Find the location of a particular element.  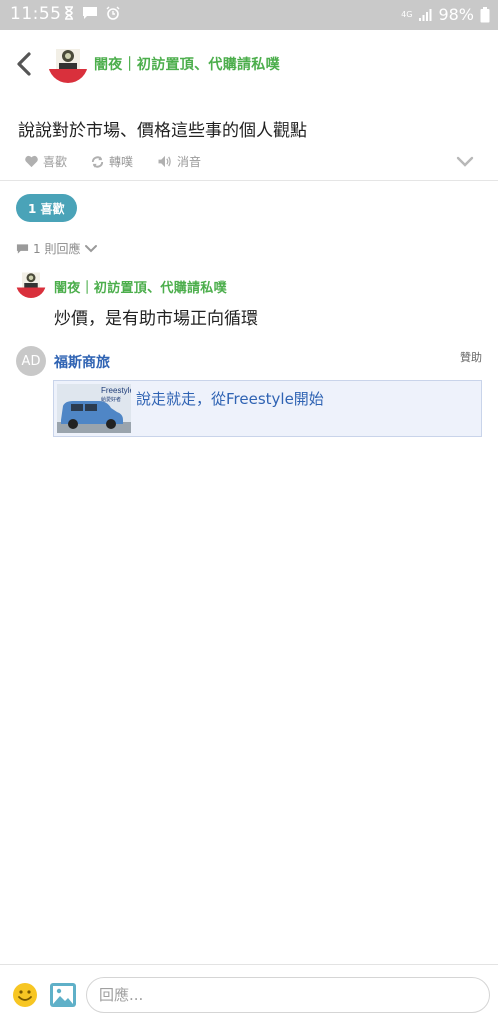

alarm-icon is located at coordinates (113, 13).